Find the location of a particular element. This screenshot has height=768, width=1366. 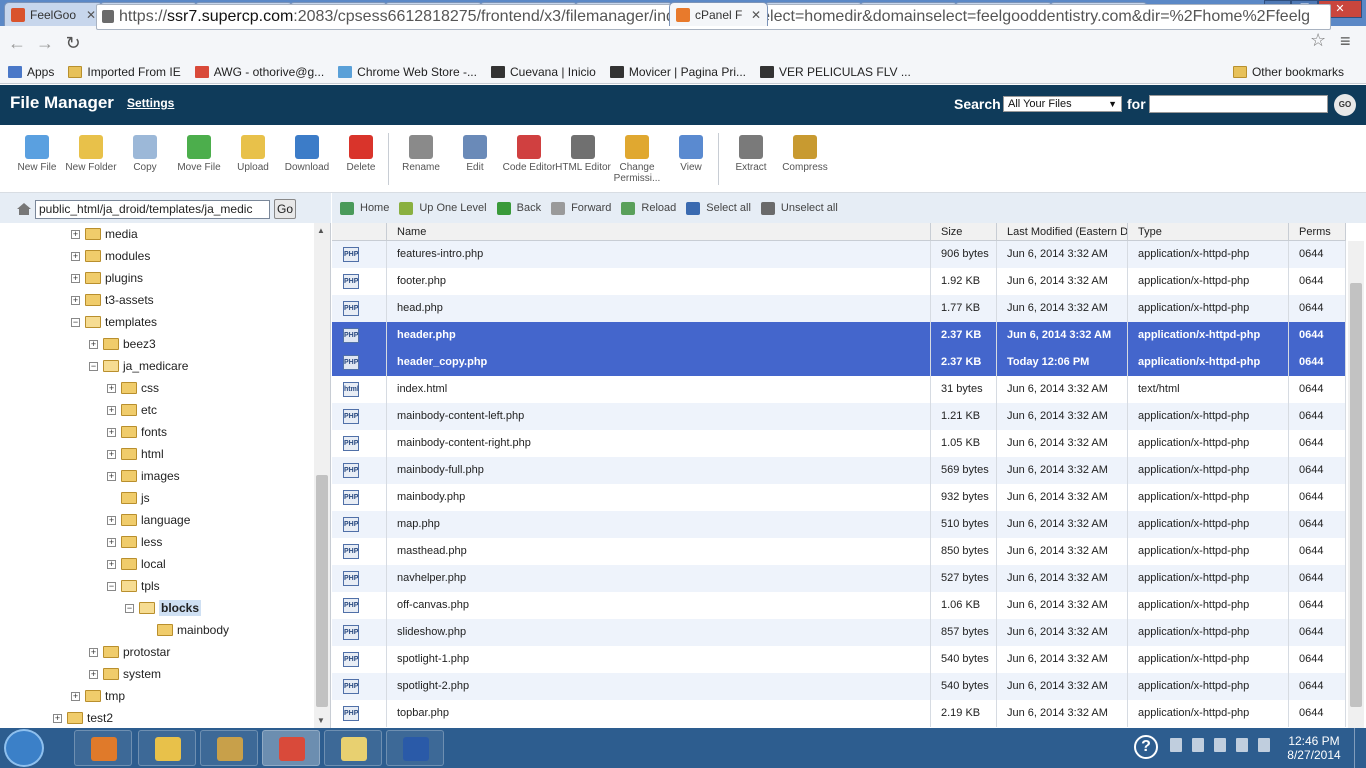

tree-scroll-thumb is located at coordinates (322, 591).